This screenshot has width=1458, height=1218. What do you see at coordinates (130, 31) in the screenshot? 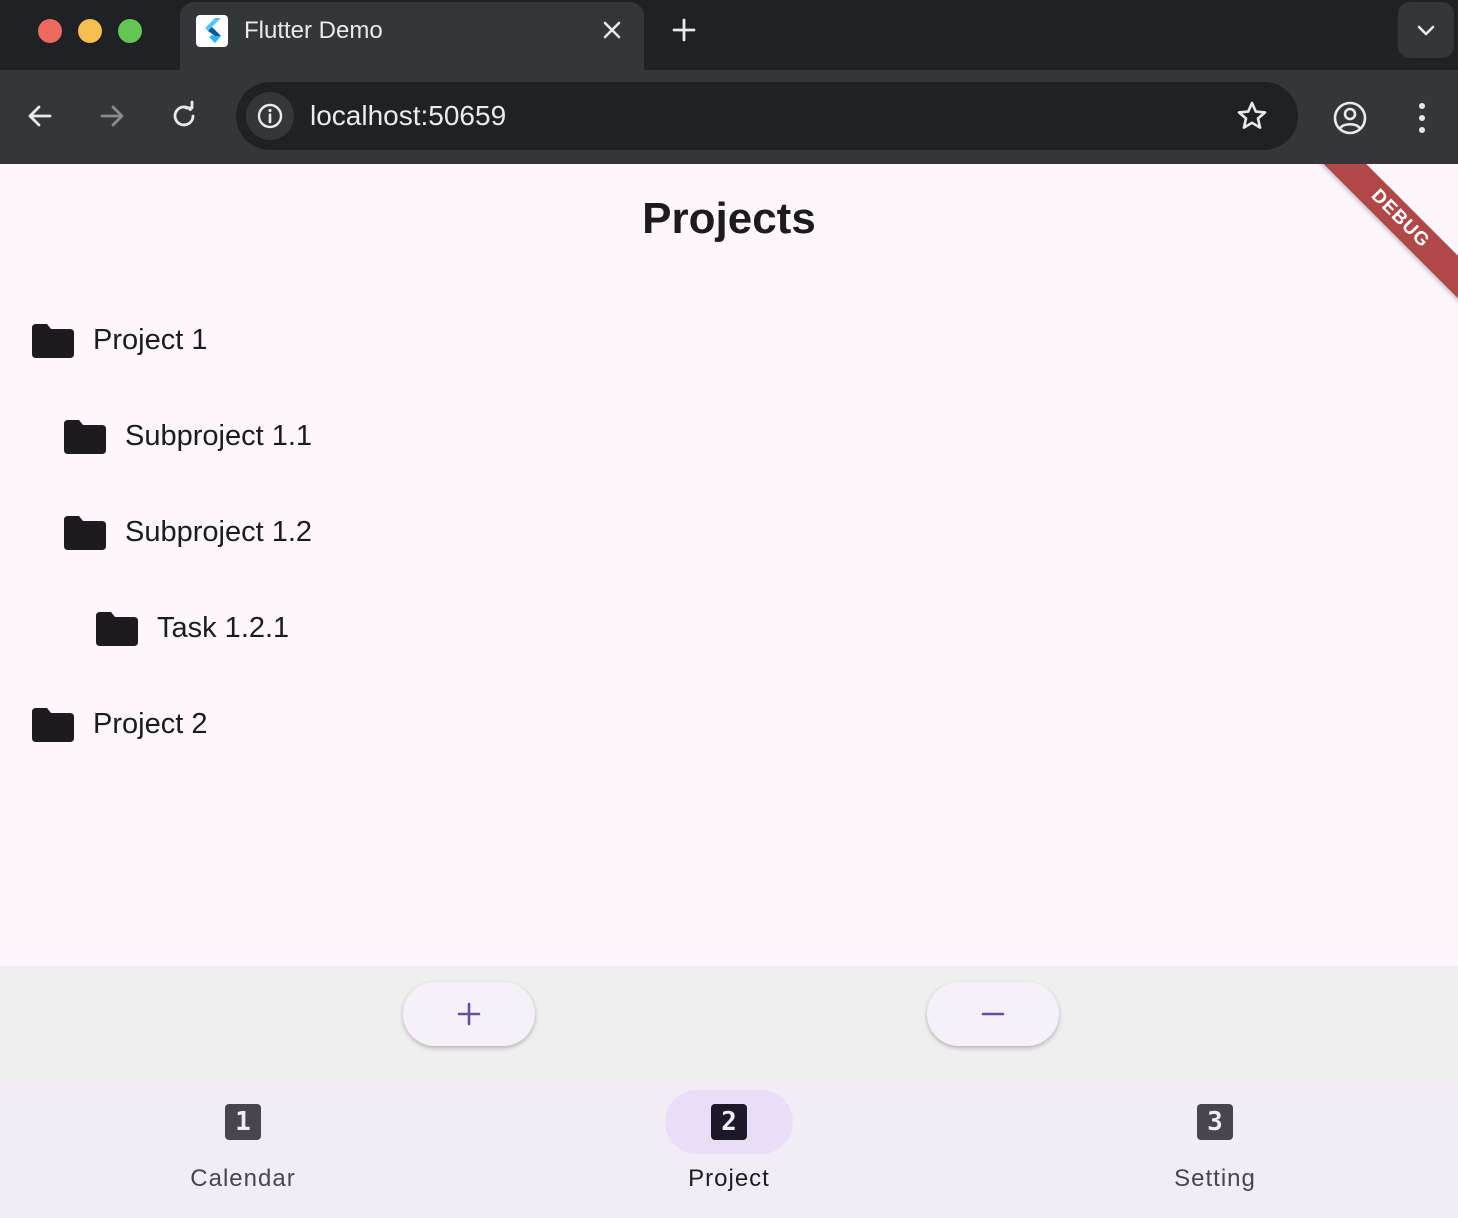
I see `window-zoom-button` at bounding box center [130, 31].